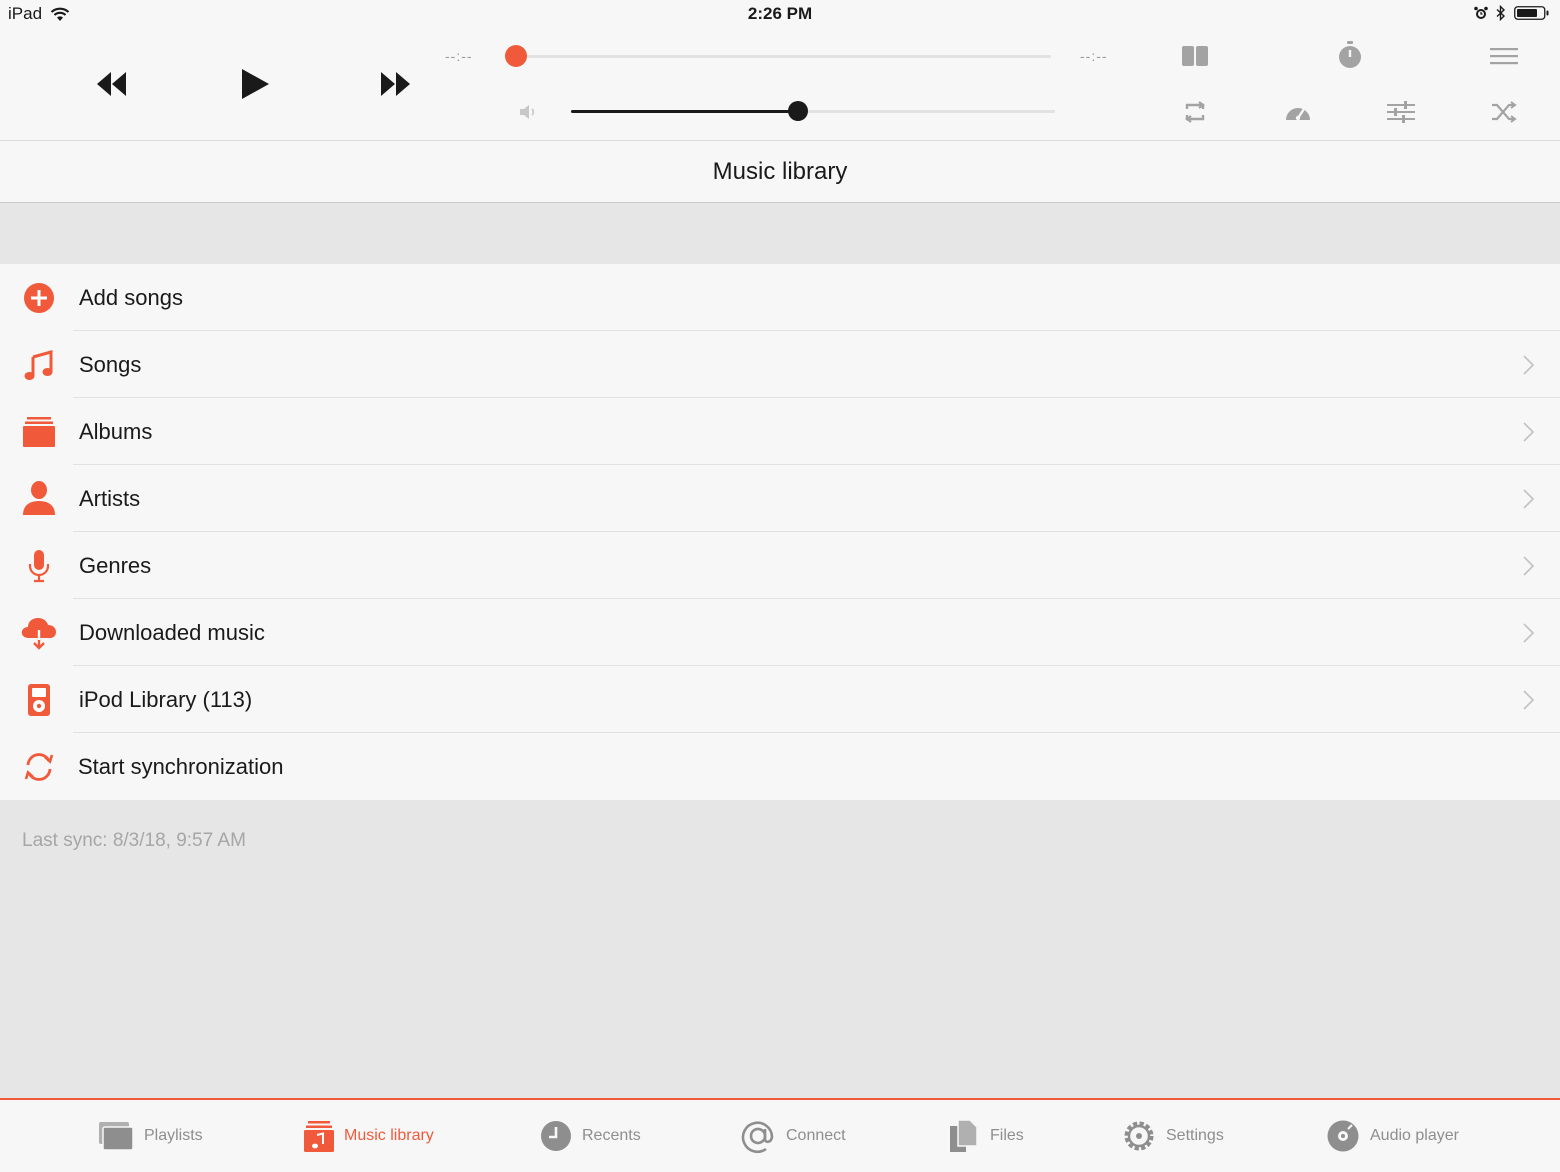 This screenshot has width=1560, height=1172. I want to click on repeat-icon, so click(1195, 112).